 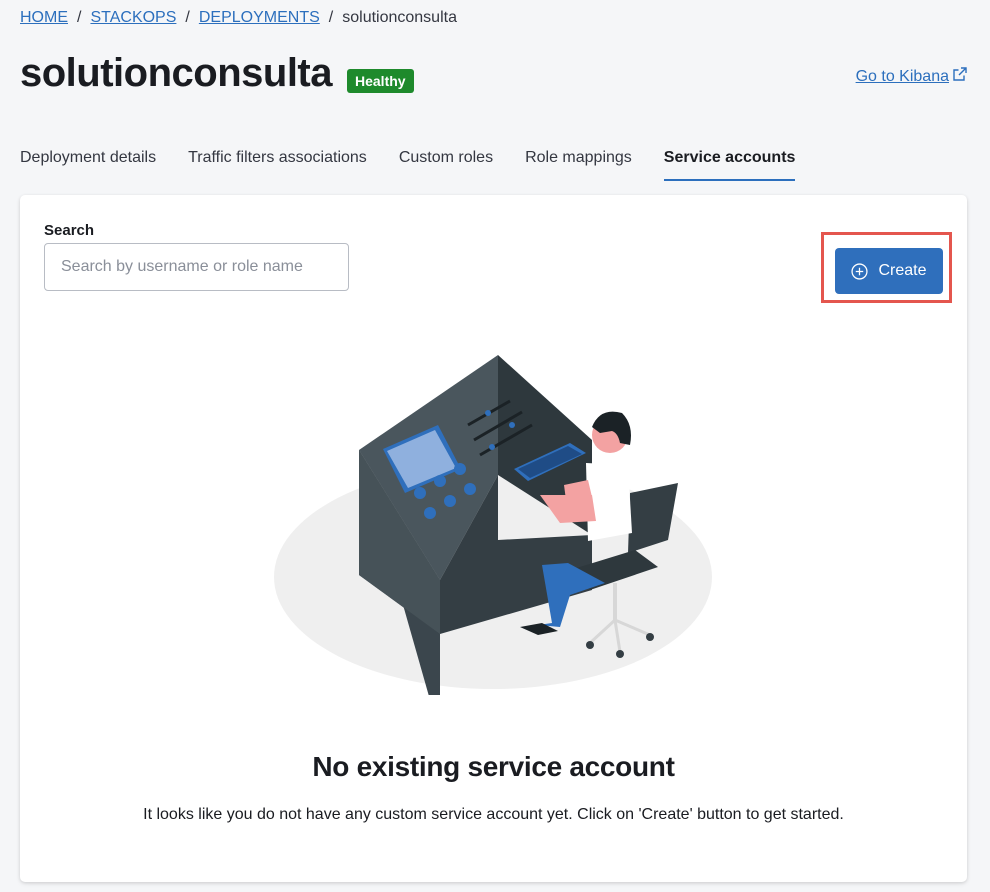 I want to click on search-input, so click(x=196, y=267).